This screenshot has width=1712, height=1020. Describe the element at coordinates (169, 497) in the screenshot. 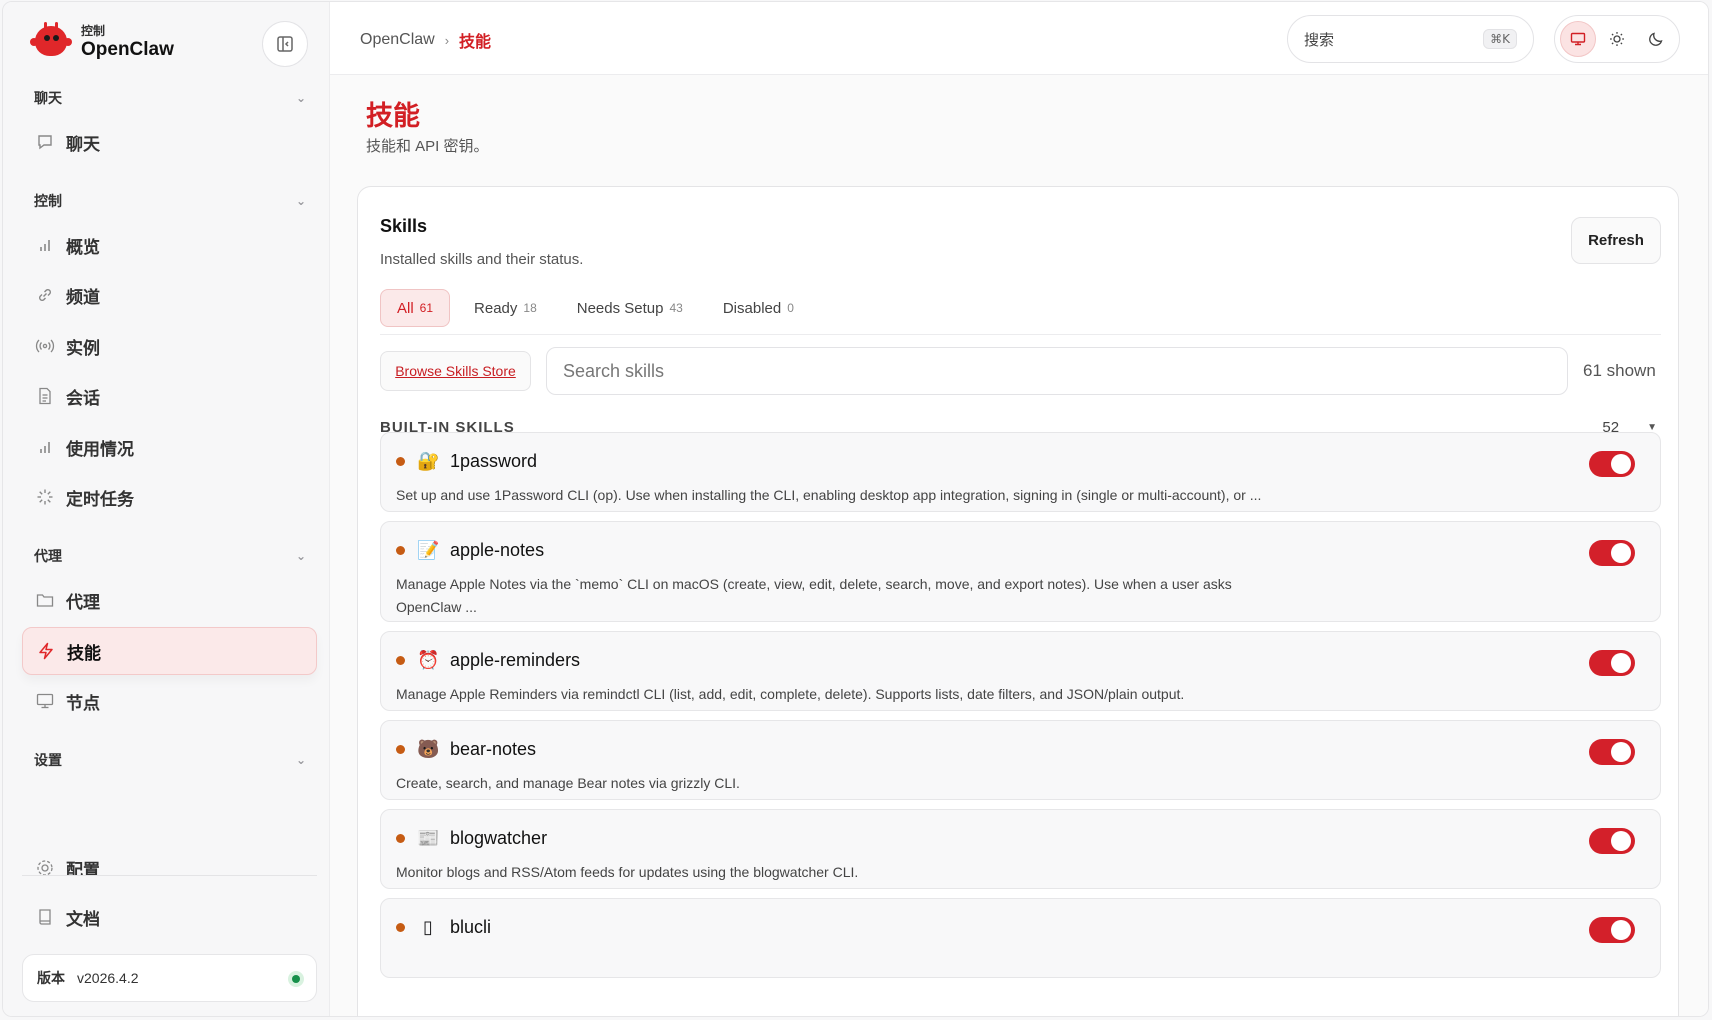

I see `sidebar-item-cron: 定时任务` at that location.